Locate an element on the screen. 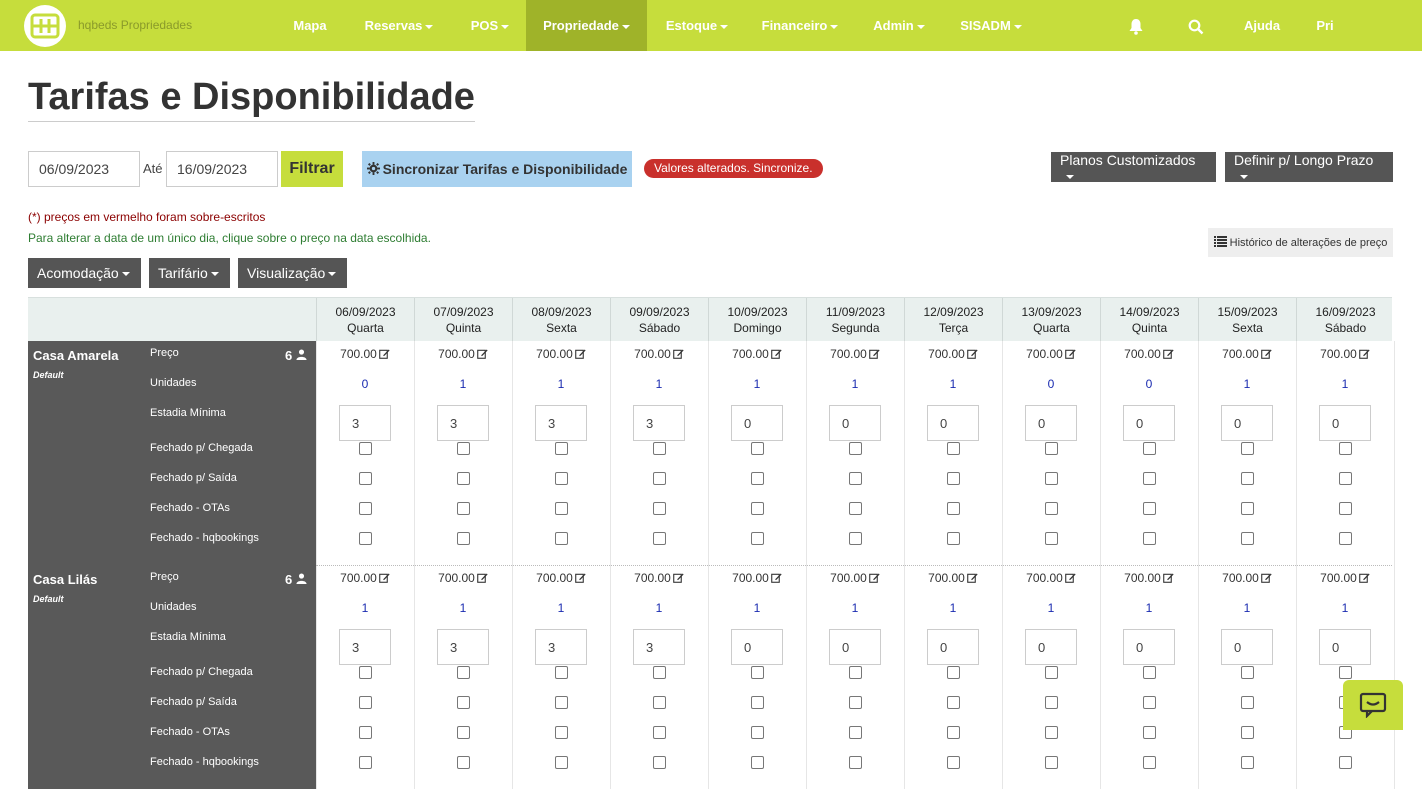  room-name: Casa Lilás is located at coordinates (65, 579).